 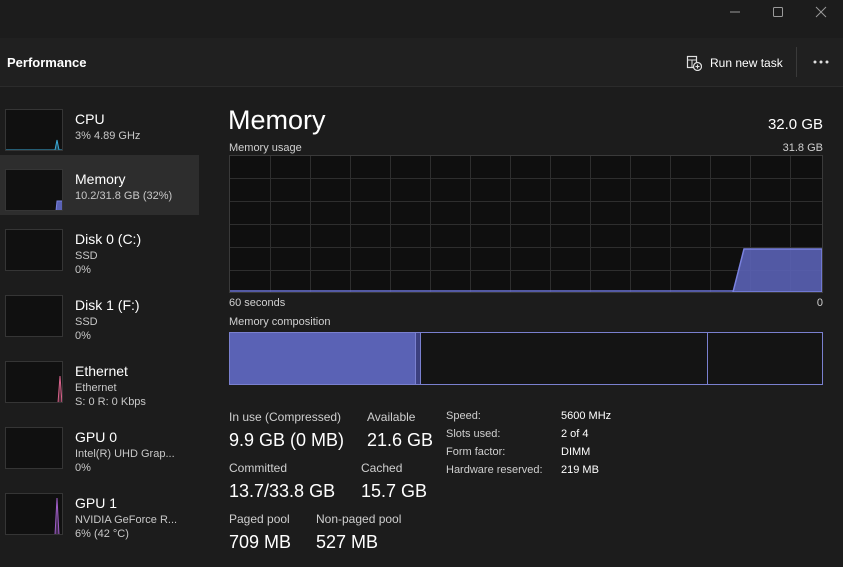 What do you see at coordinates (526, 358) in the screenshot?
I see `memory-composition-bar` at bounding box center [526, 358].